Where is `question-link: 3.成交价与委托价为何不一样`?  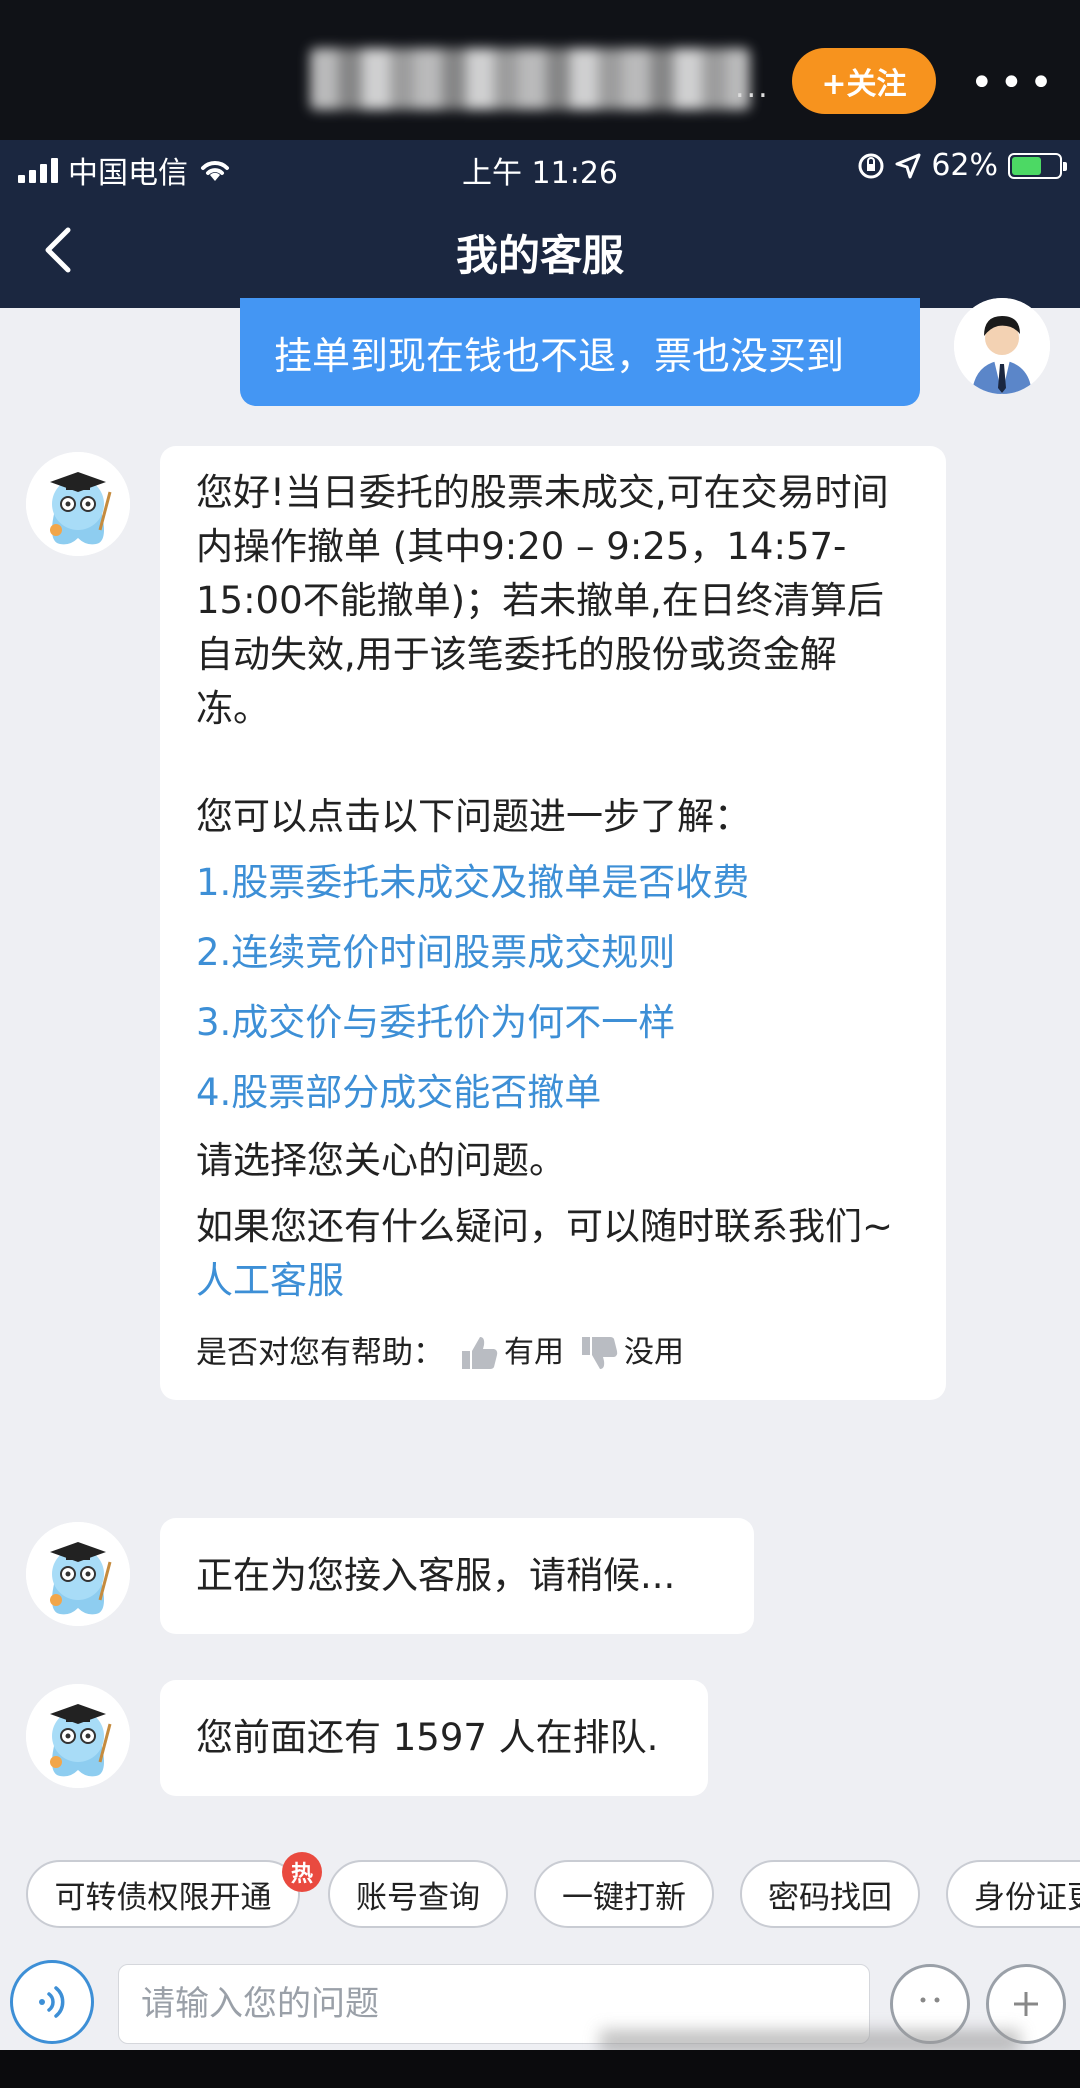
question-link: 3.成交价与委托价为何不一样 is located at coordinates (553, 1023).